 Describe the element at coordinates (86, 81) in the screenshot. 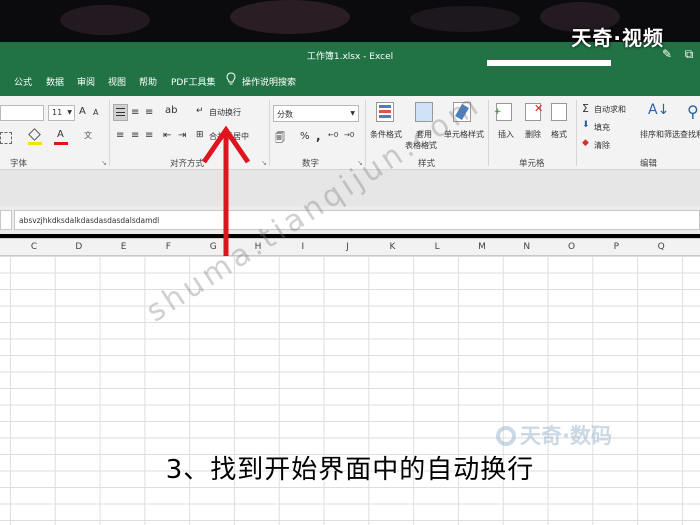

I see `tab-review: 审阅` at that location.